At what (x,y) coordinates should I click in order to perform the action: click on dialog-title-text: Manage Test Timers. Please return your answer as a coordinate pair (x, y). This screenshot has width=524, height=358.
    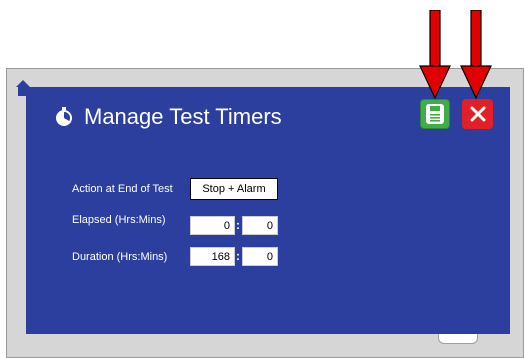
    Looking at the image, I should click on (183, 116).